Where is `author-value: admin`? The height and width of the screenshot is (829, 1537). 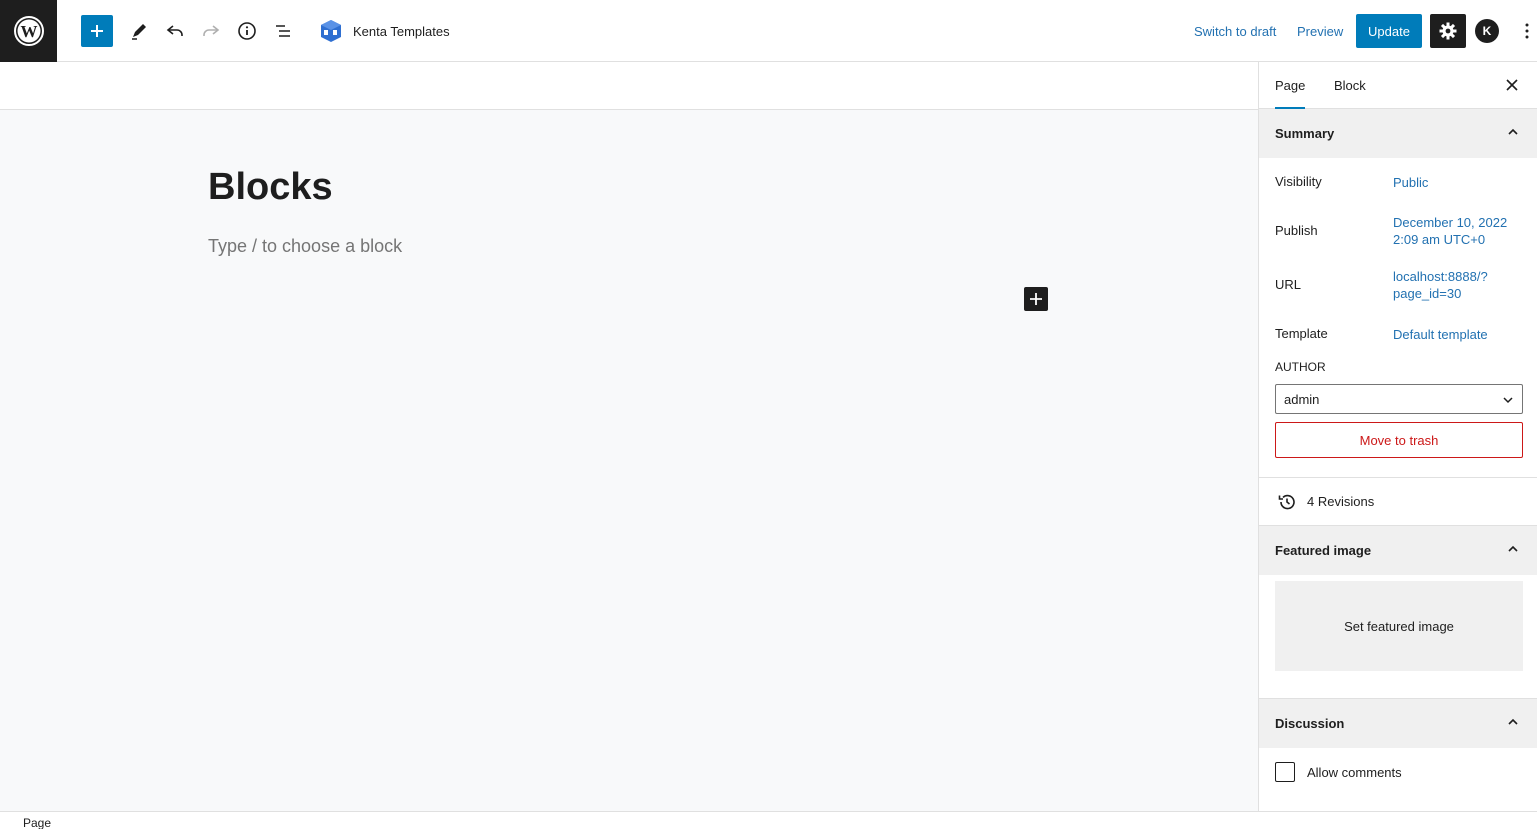
author-value: admin is located at coordinates (1302, 399).